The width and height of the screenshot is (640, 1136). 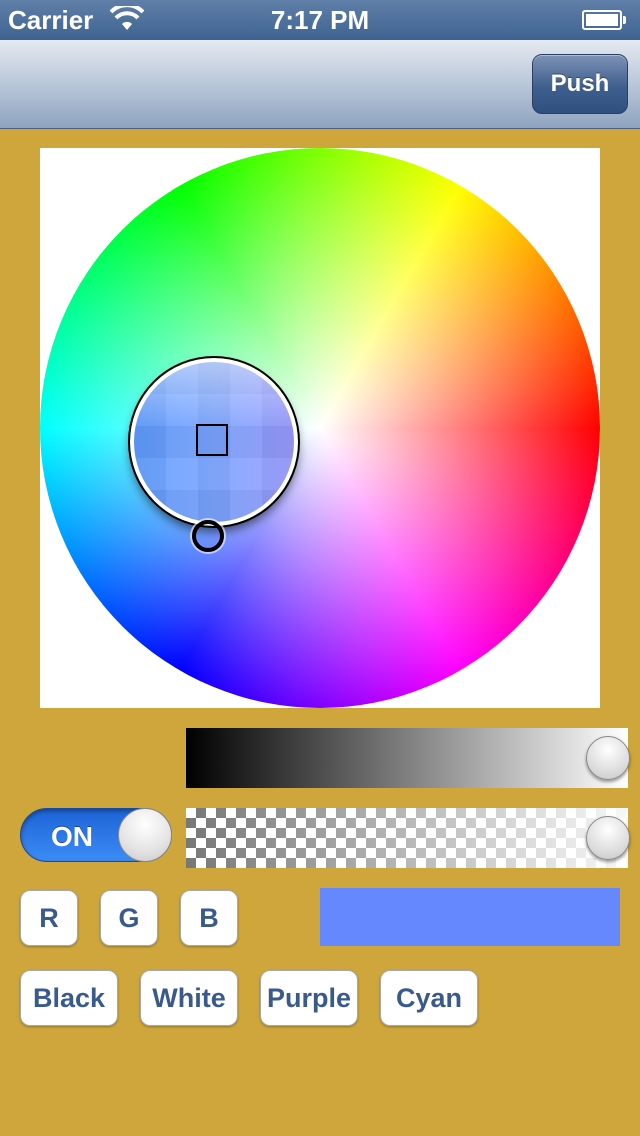 What do you see at coordinates (145, 835) in the screenshot?
I see `switch-thumb` at bounding box center [145, 835].